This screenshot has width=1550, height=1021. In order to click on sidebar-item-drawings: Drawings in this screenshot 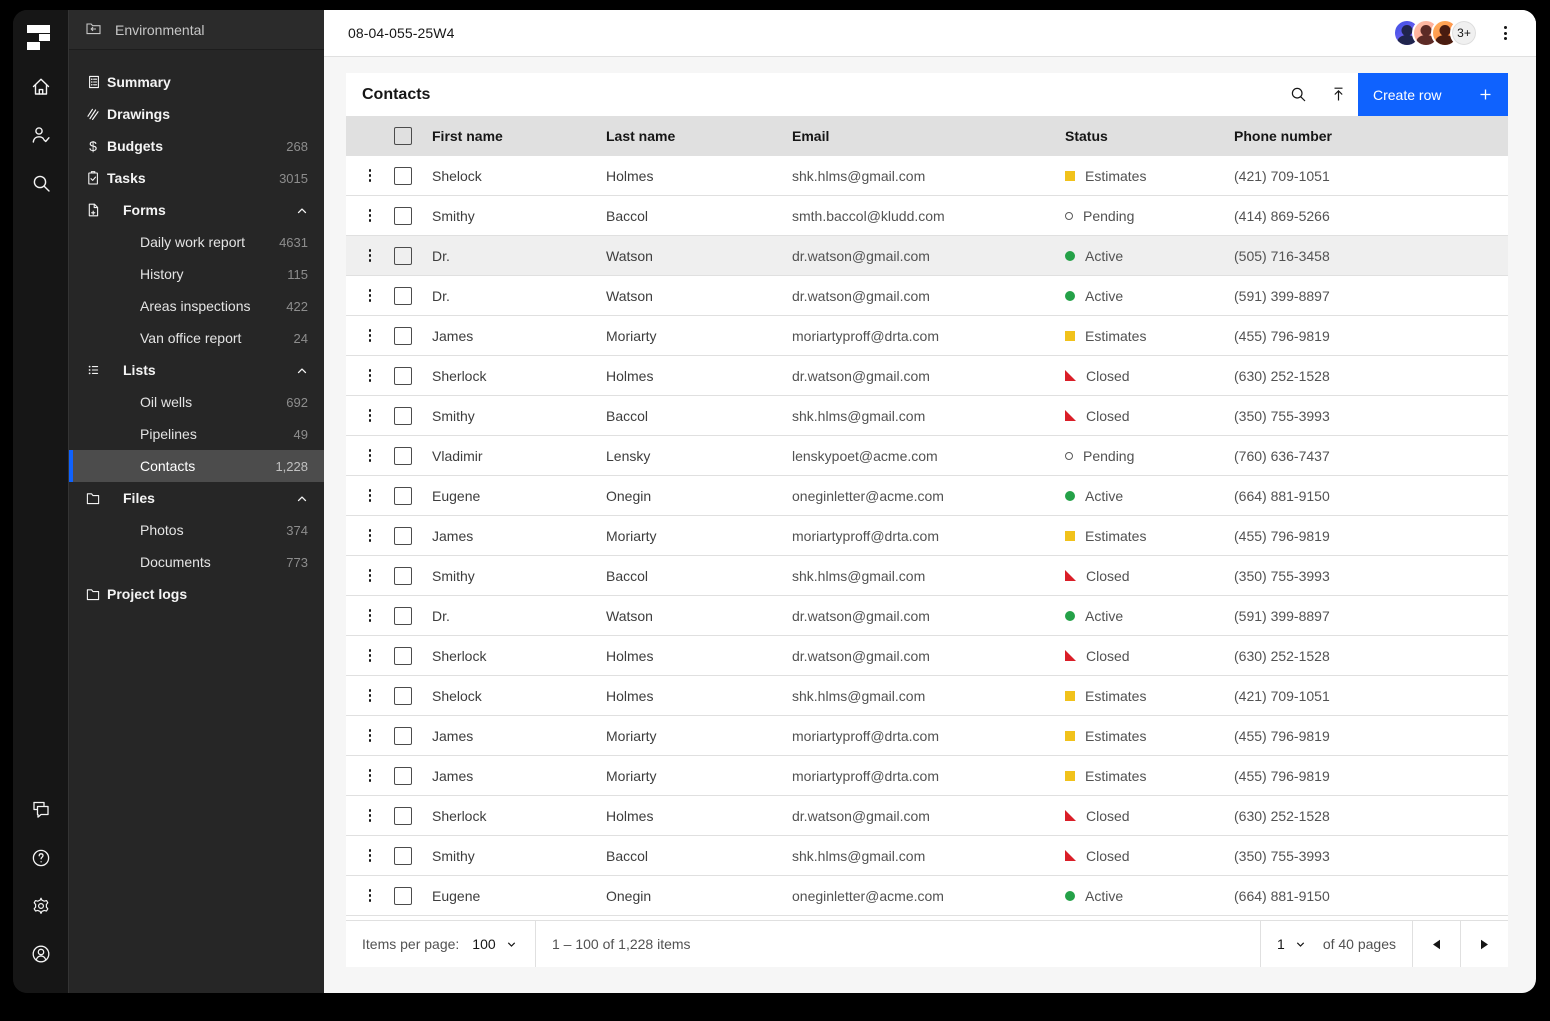, I will do `click(196, 114)`.